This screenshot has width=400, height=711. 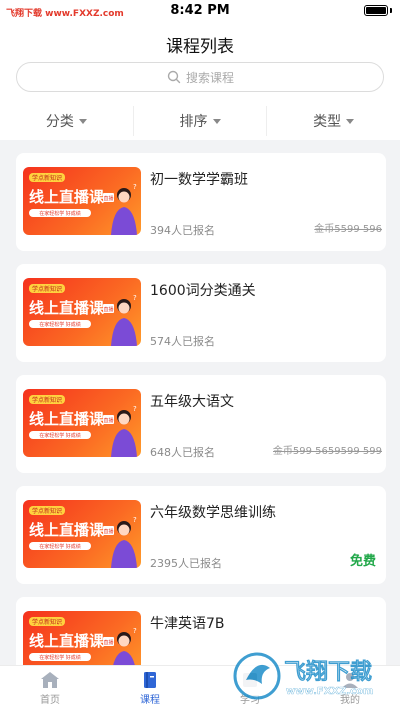 I want to click on filter-category: 分类, so click(x=67, y=121).